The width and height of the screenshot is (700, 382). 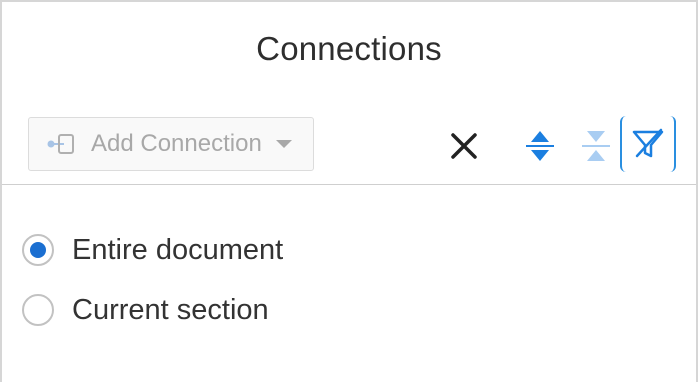 What do you see at coordinates (283, 144) in the screenshot?
I see `chevron-down-icon` at bounding box center [283, 144].